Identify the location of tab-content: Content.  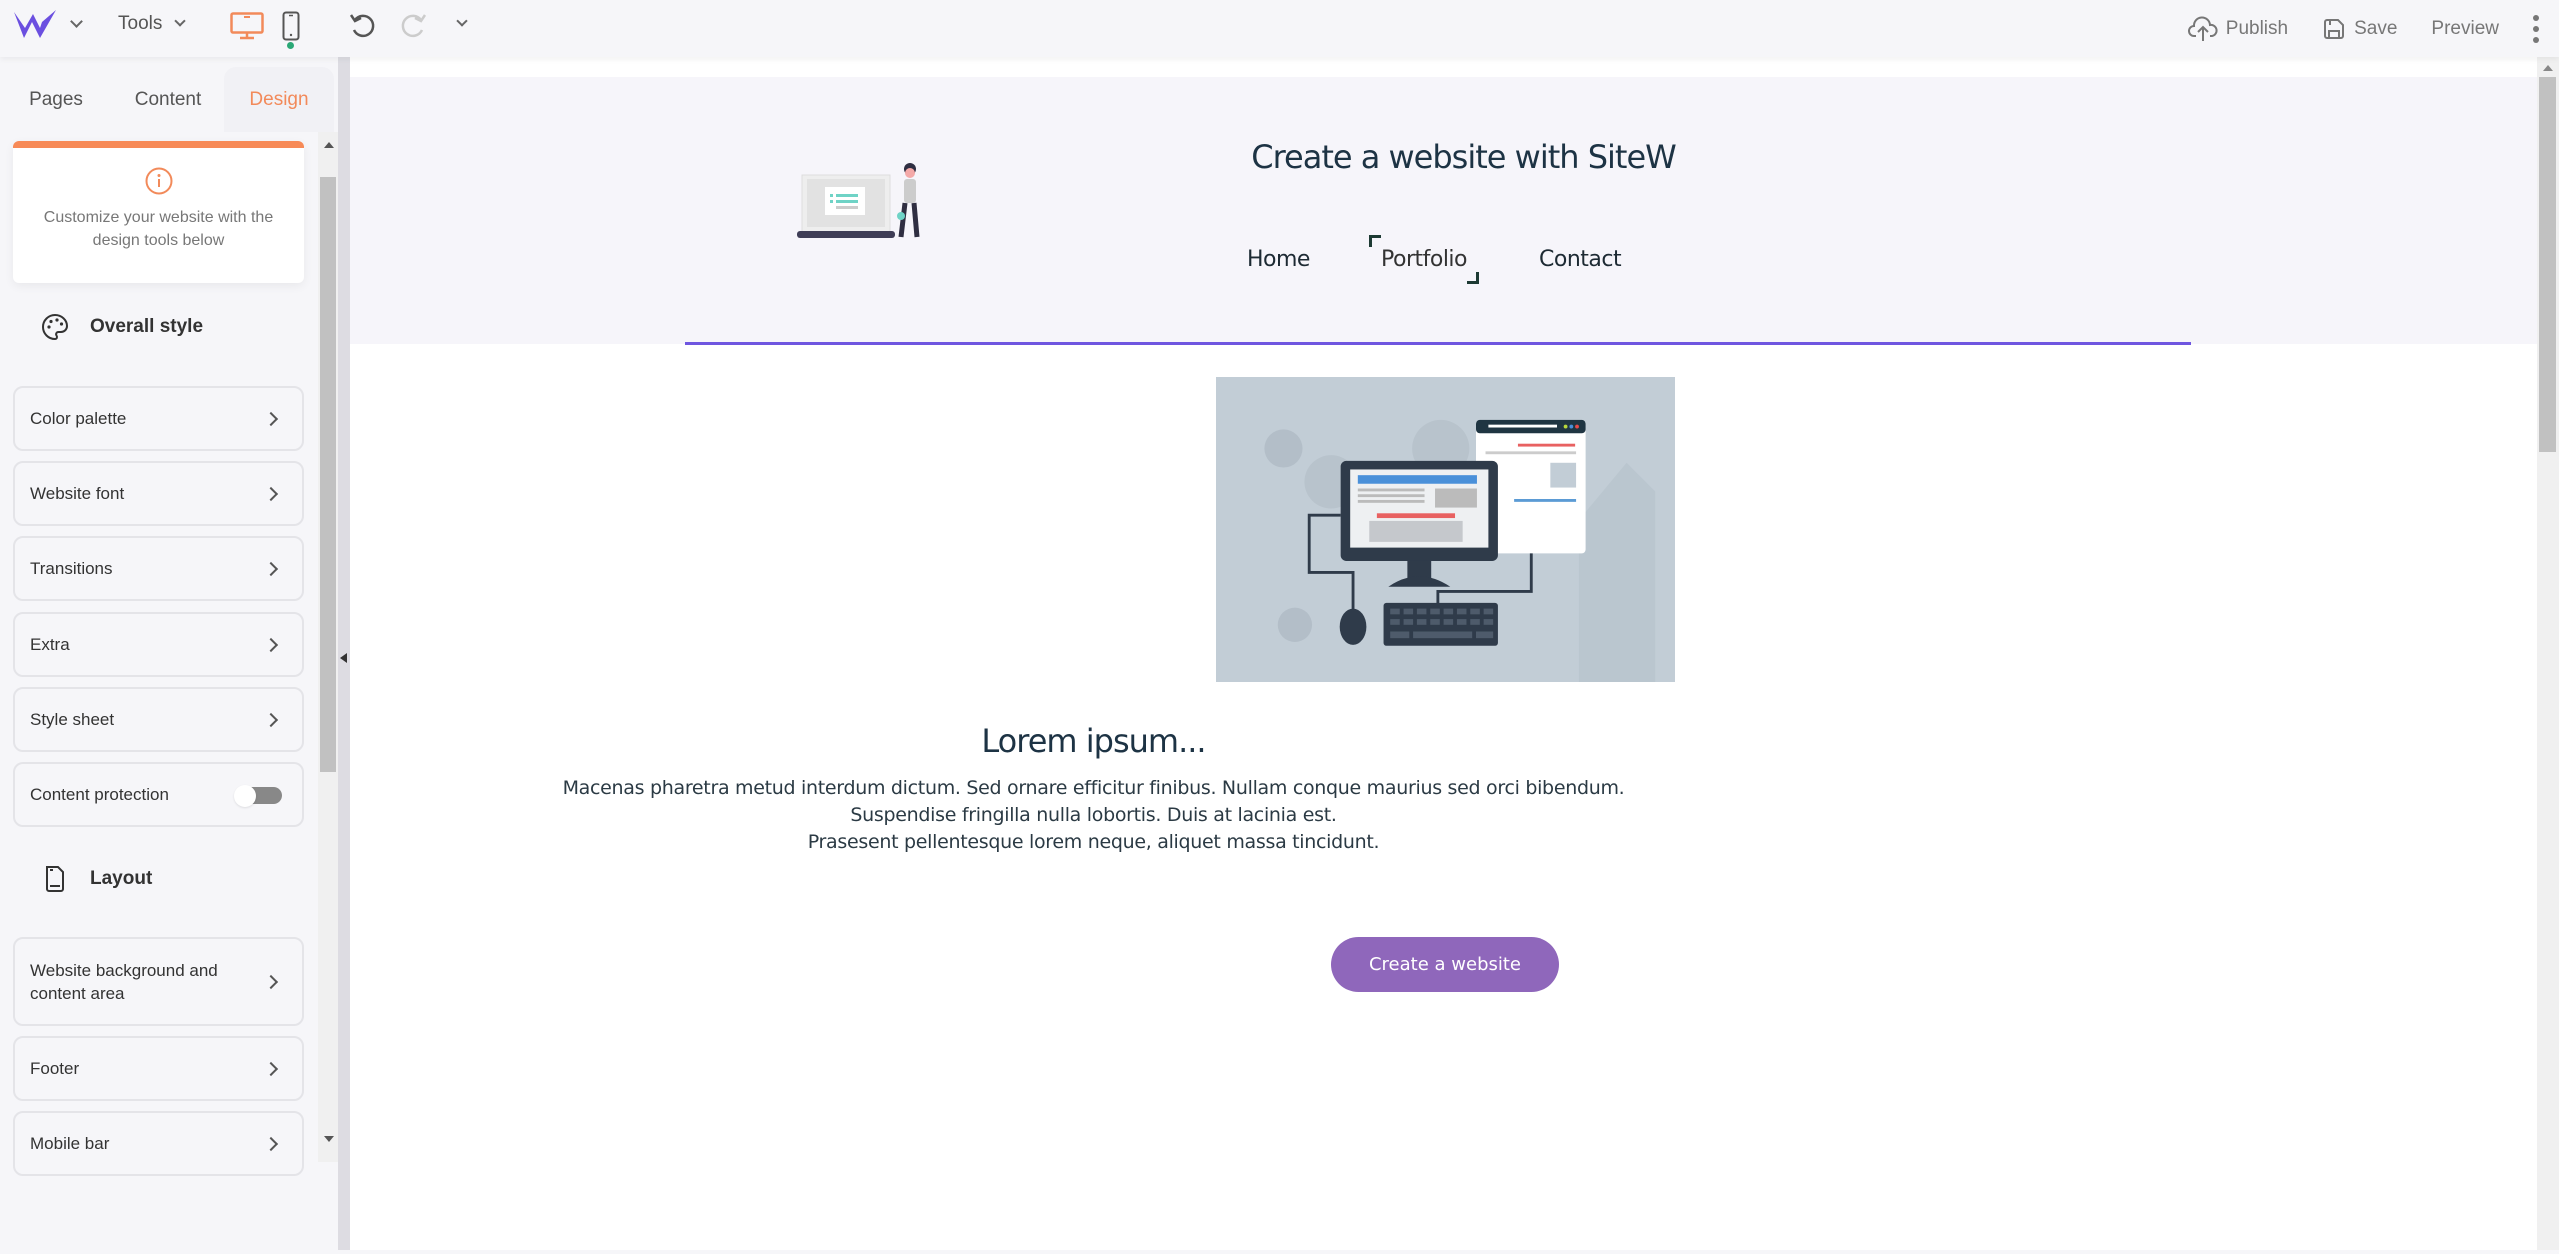
(168, 99).